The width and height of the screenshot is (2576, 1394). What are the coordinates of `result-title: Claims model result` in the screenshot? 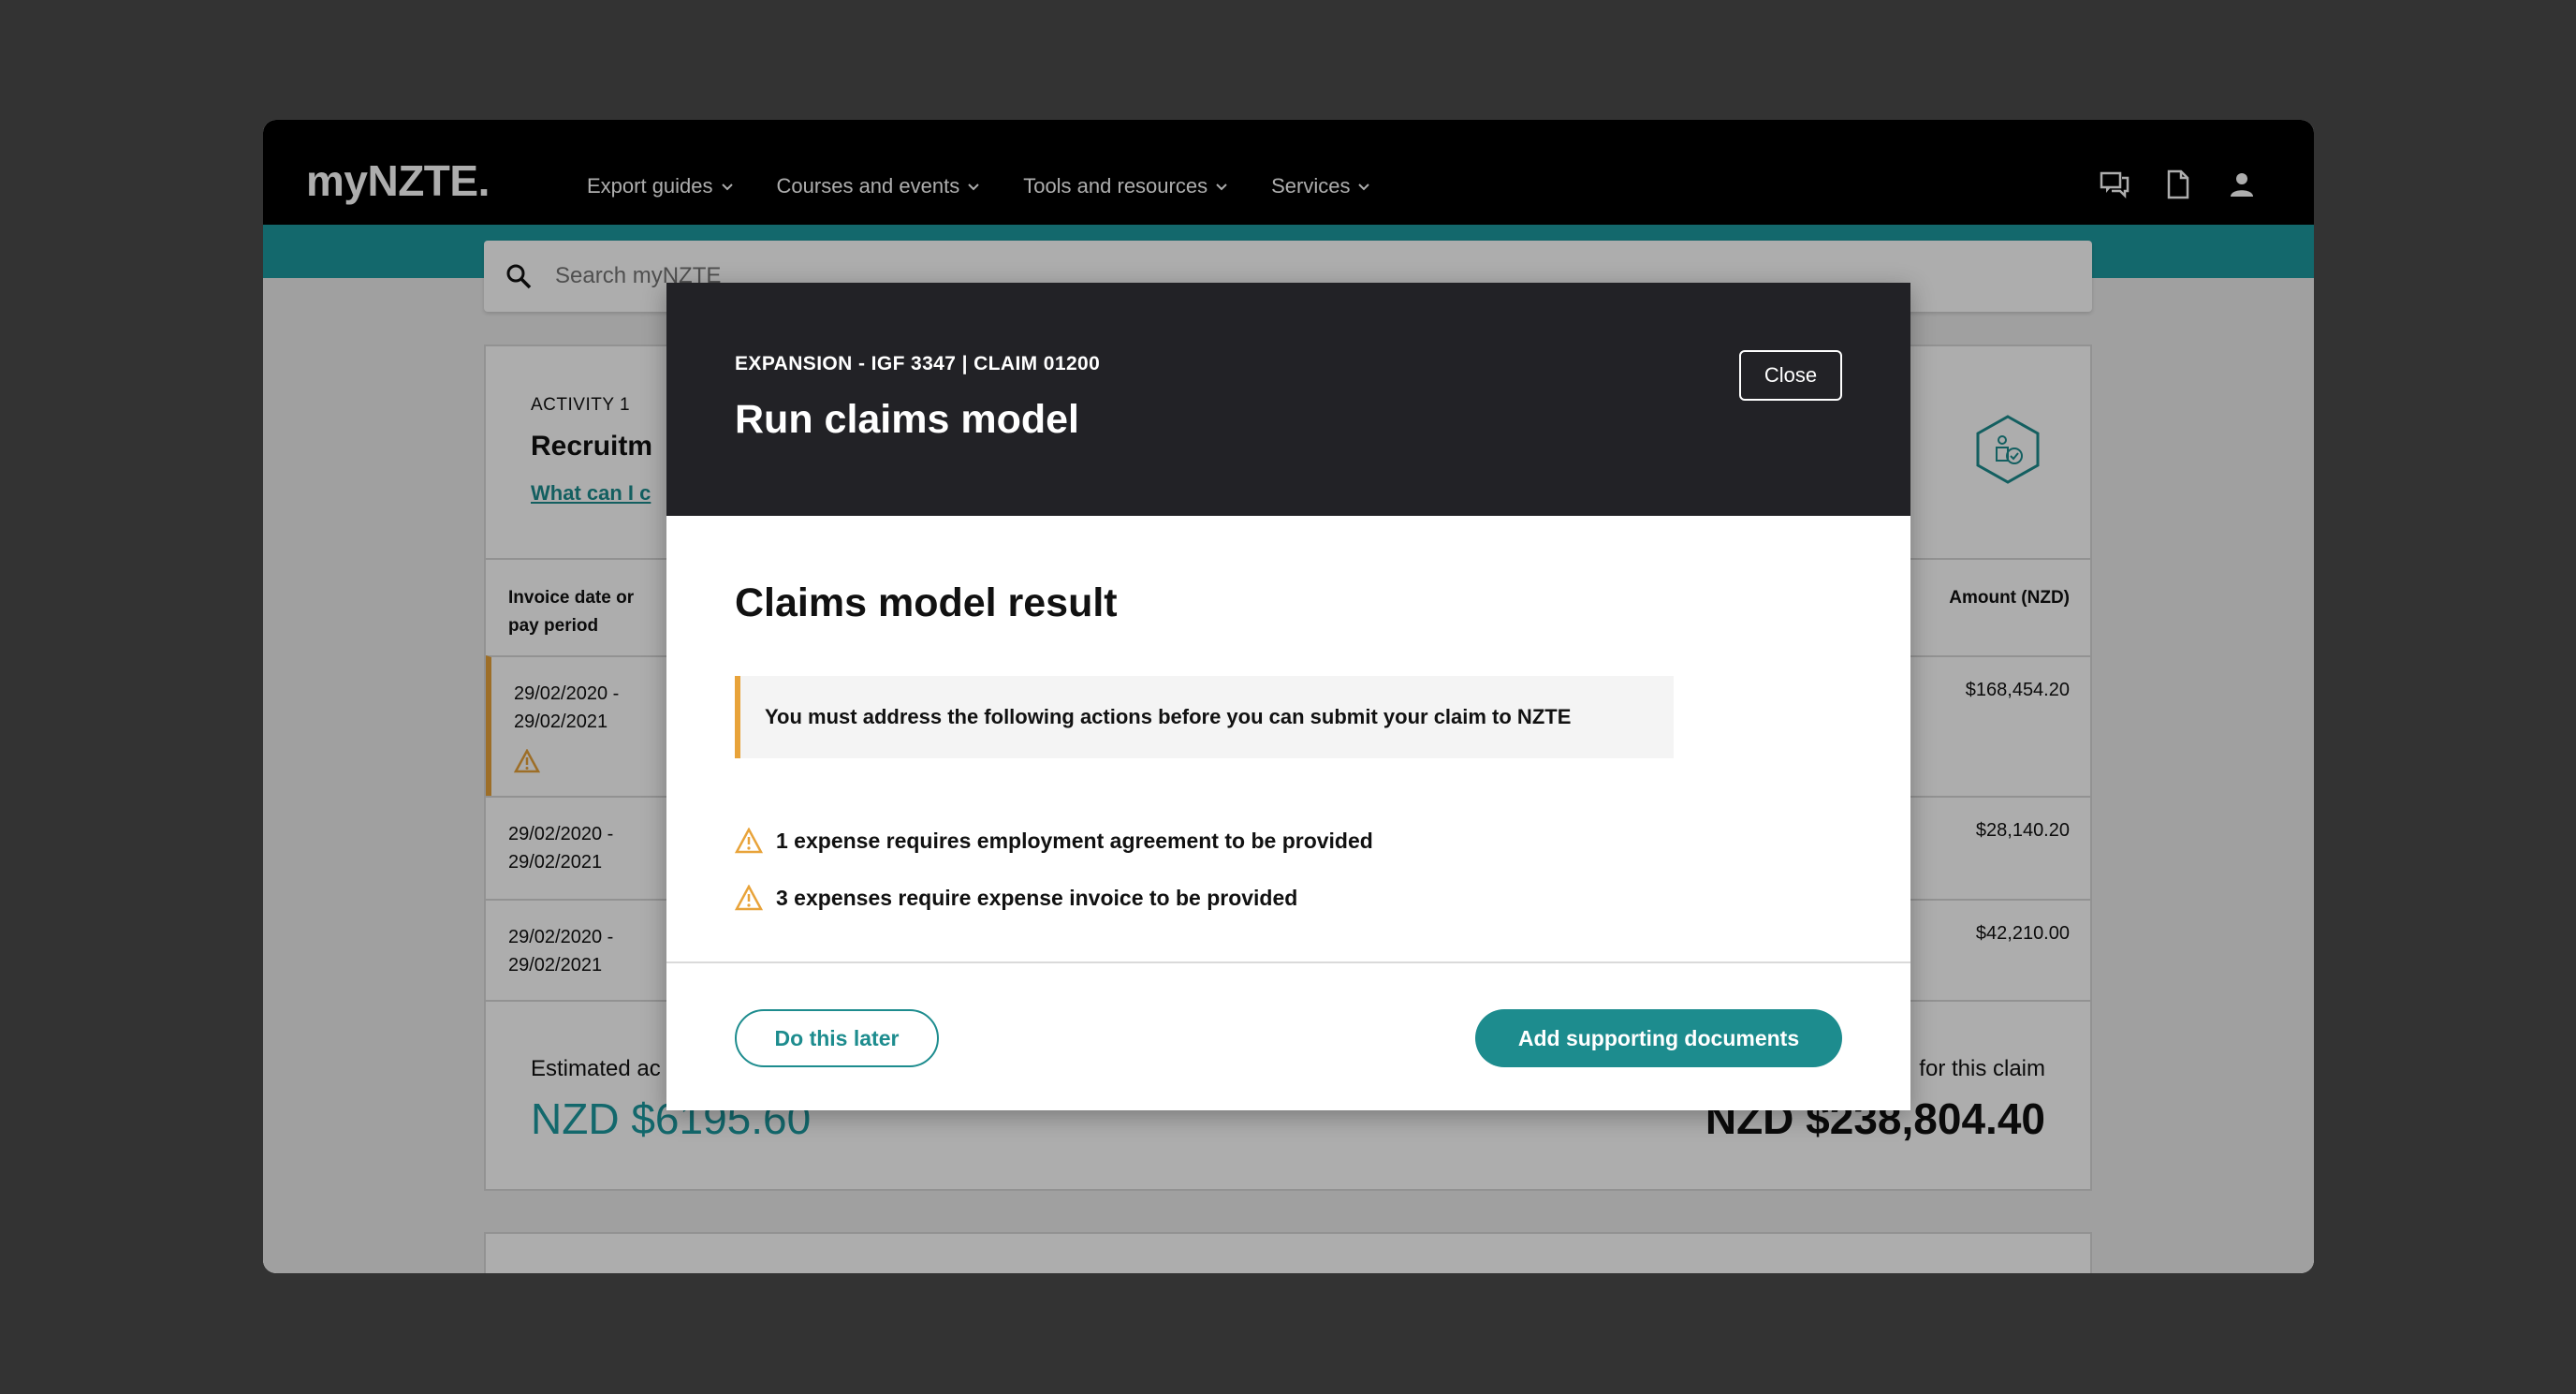 It's located at (926, 602).